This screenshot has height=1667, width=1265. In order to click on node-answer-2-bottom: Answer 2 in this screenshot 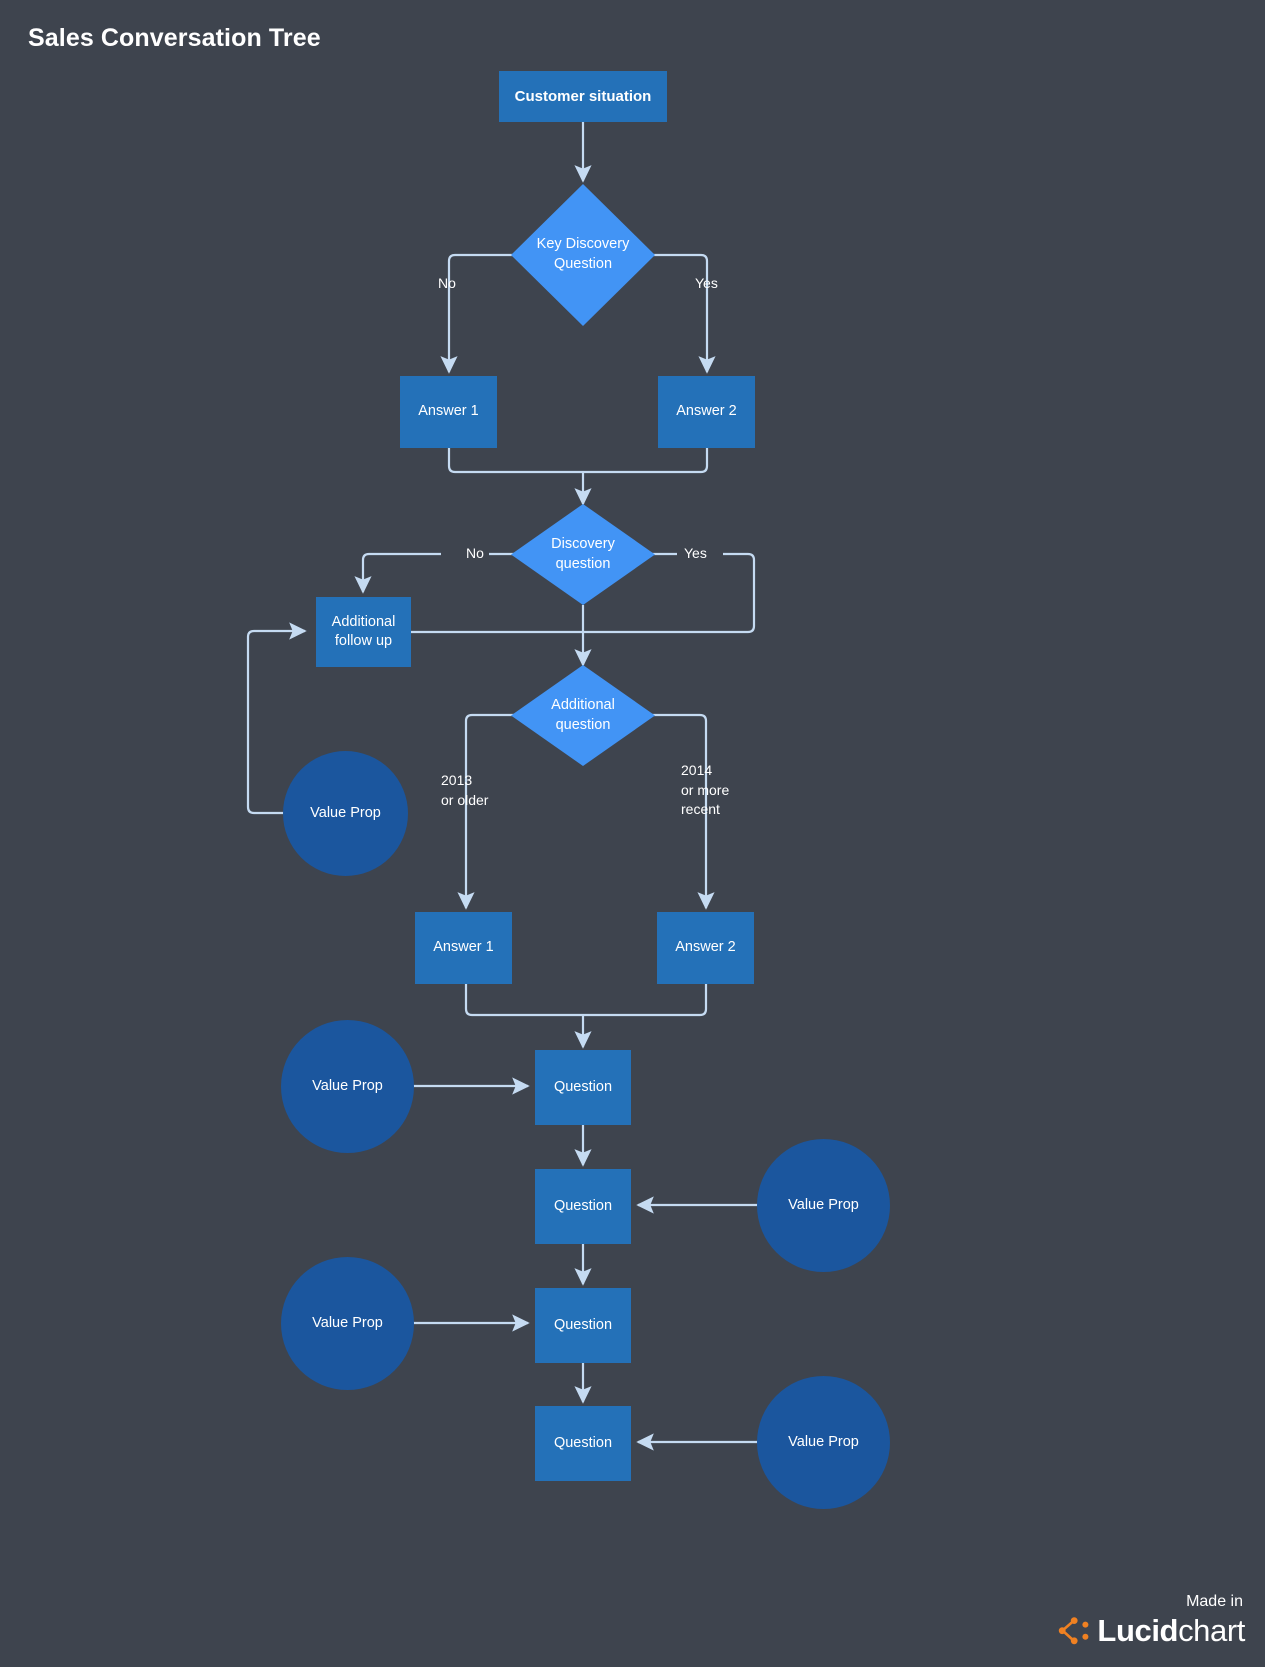, I will do `click(705, 948)`.